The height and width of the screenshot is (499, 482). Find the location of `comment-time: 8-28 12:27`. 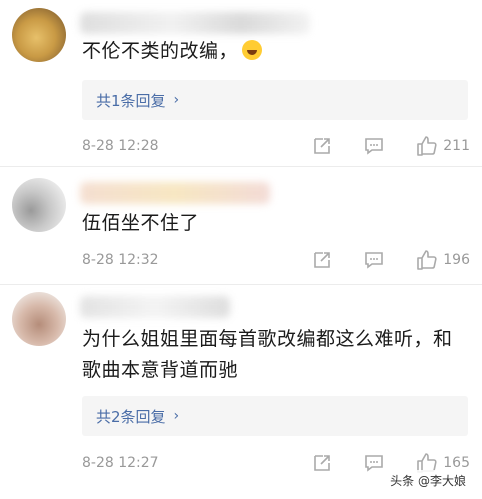

comment-time: 8-28 12:27 is located at coordinates (120, 463).